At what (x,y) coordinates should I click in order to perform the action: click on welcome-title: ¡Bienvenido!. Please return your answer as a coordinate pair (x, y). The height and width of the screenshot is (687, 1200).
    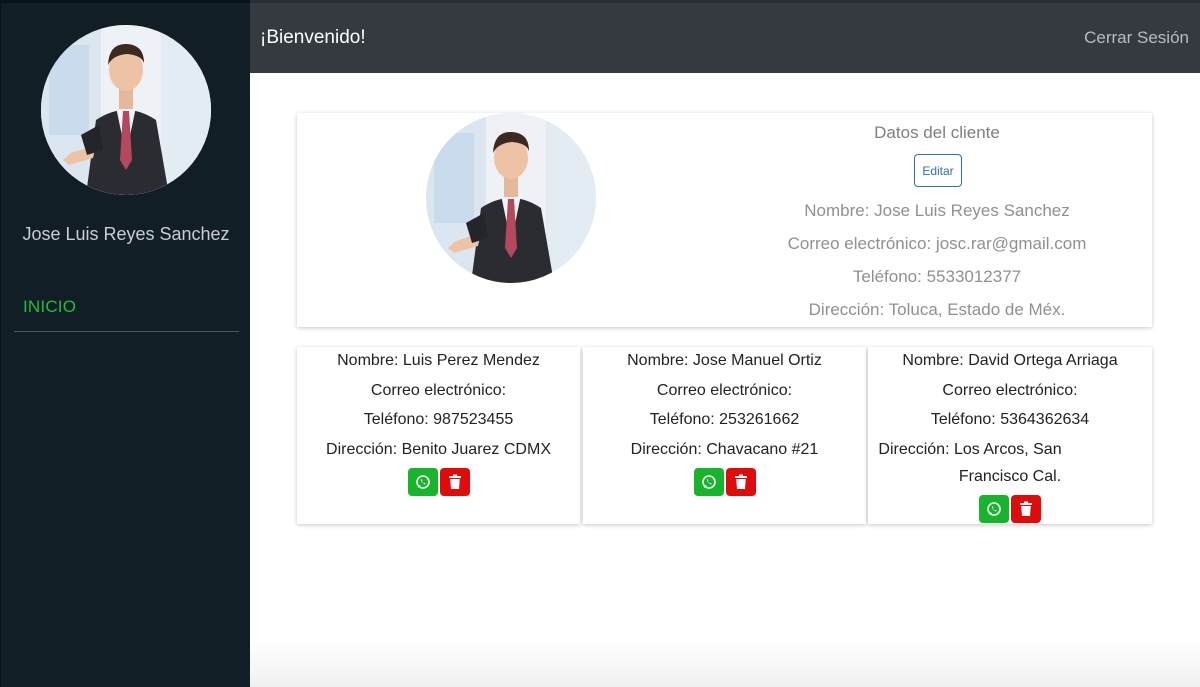
    Looking at the image, I should click on (313, 37).